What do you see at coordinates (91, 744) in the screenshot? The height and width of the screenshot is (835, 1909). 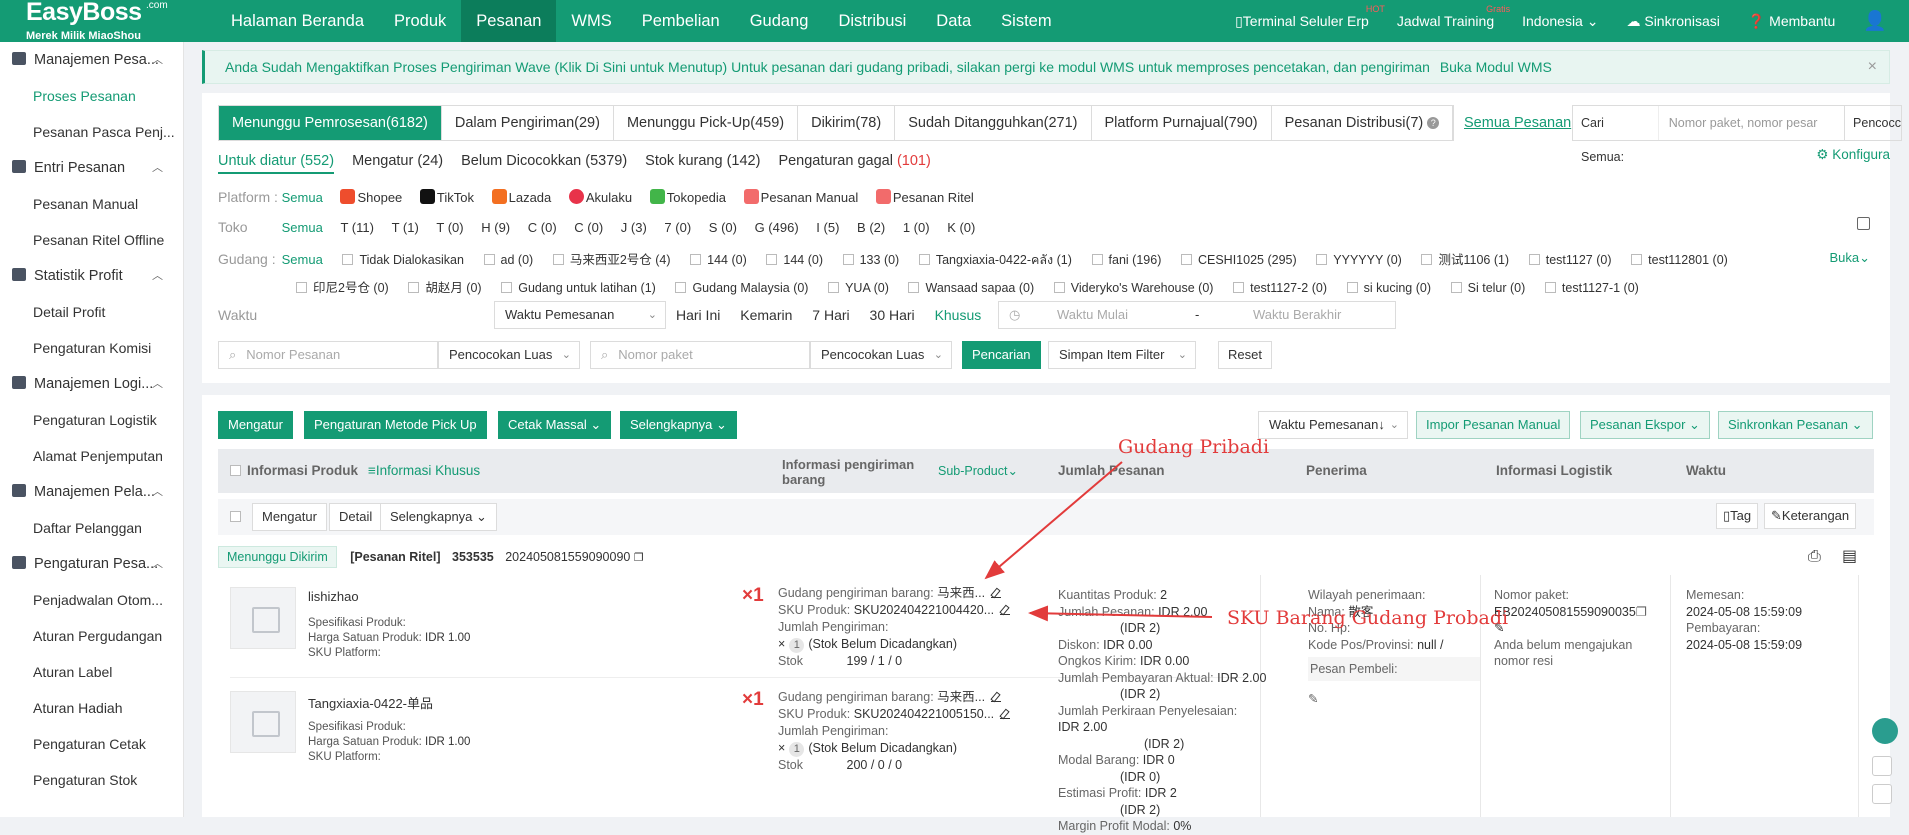 I see `sidebar-item-cetak: Pengaturan Cetak` at bounding box center [91, 744].